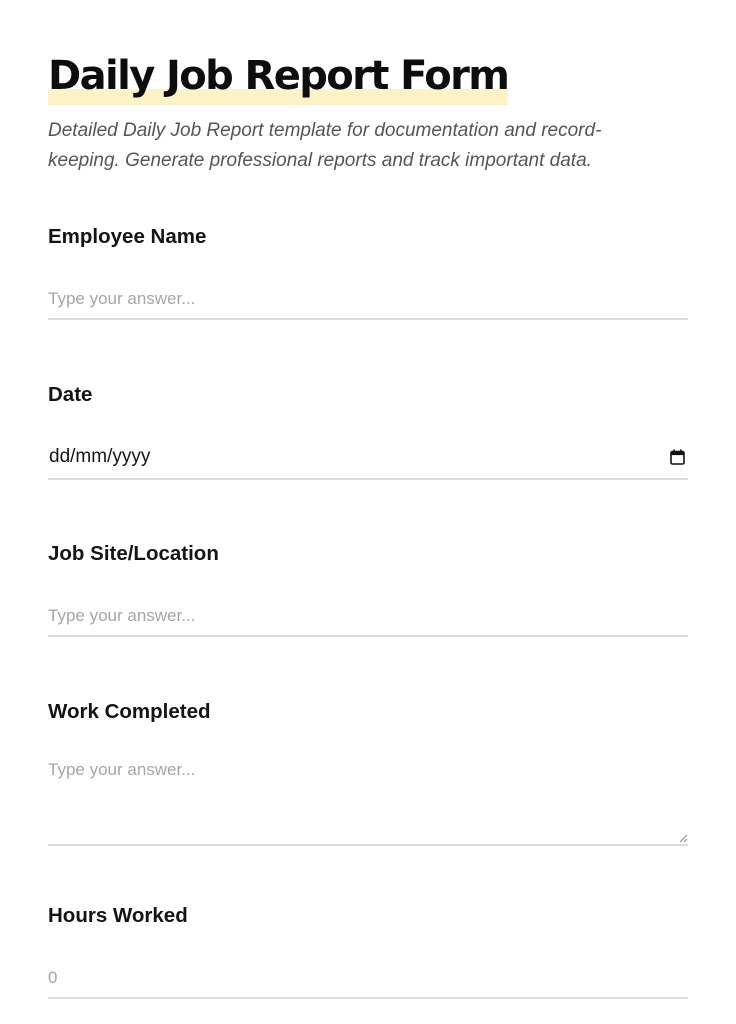 This screenshot has height=1024, width=736. I want to click on work-completed-label: Work Completed, so click(129, 711).